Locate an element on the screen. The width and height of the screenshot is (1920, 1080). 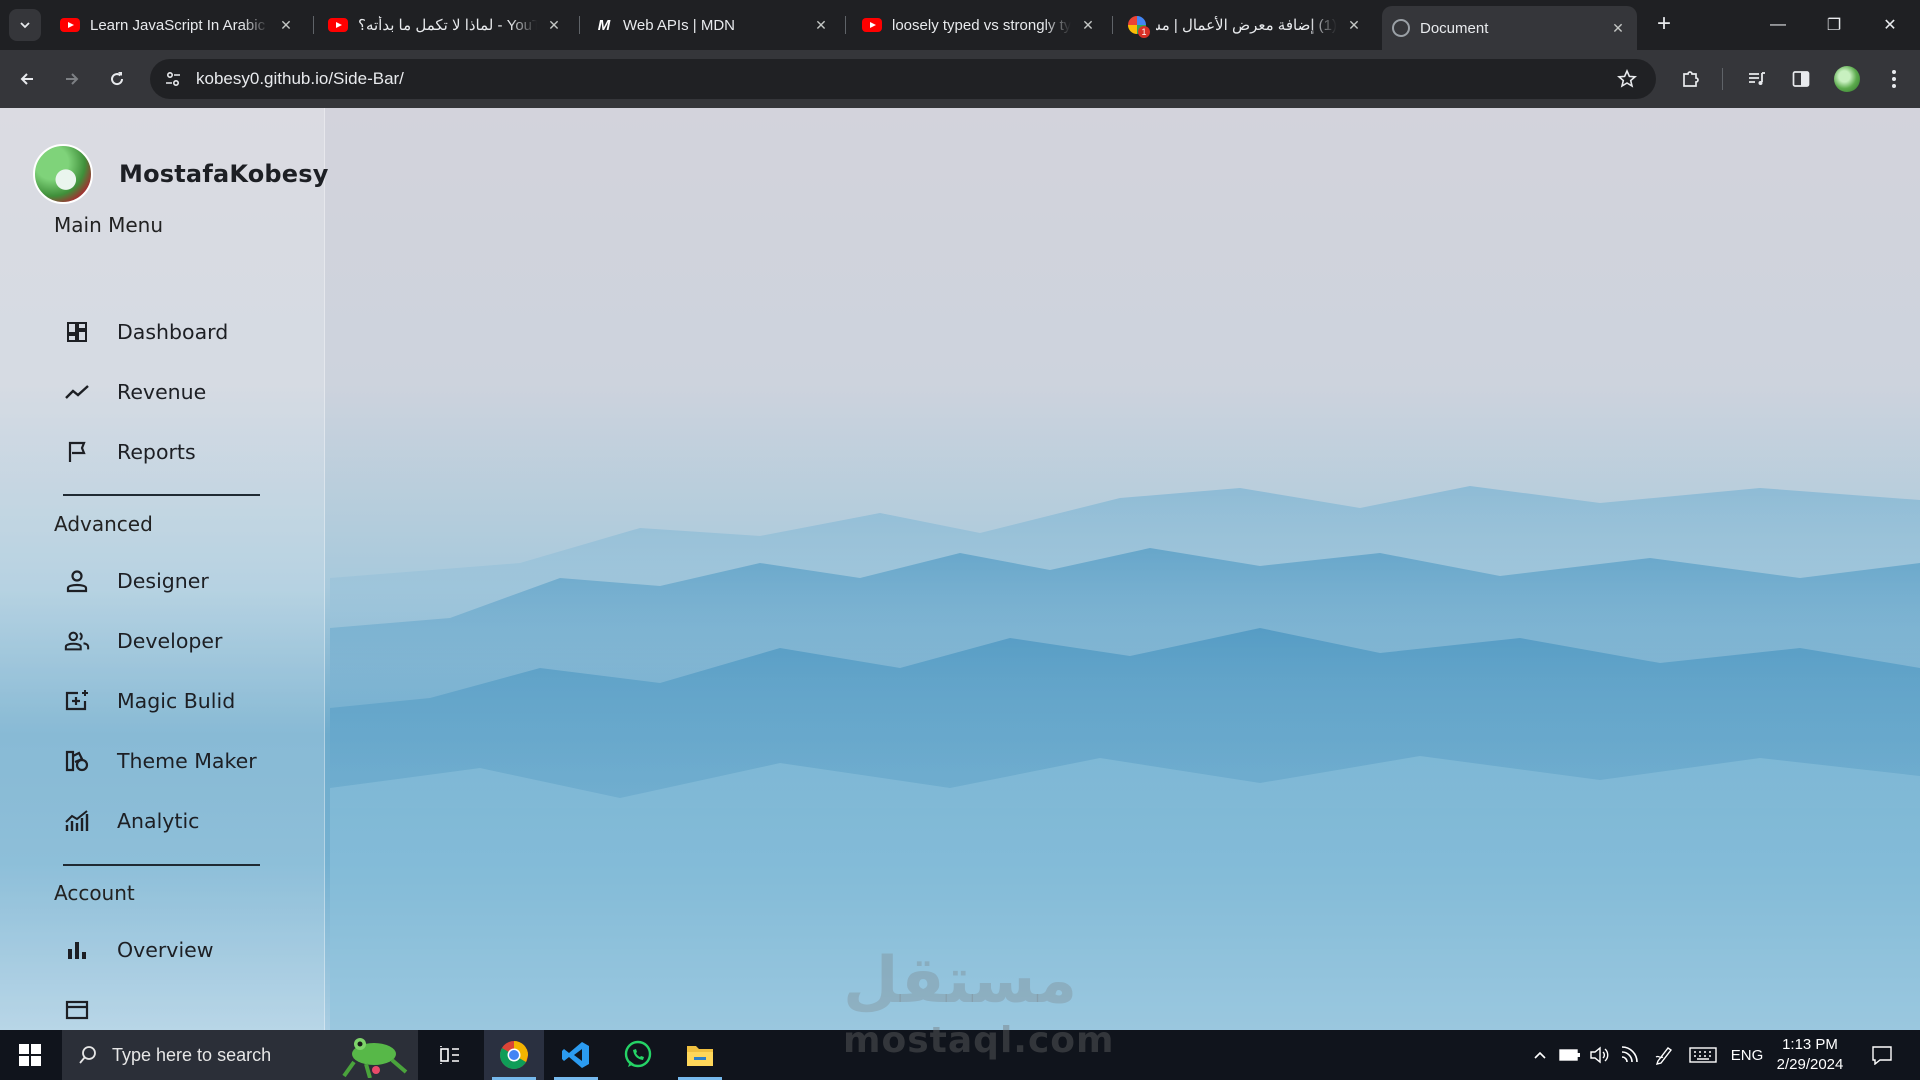
battery-button is located at coordinates (1570, 1055).